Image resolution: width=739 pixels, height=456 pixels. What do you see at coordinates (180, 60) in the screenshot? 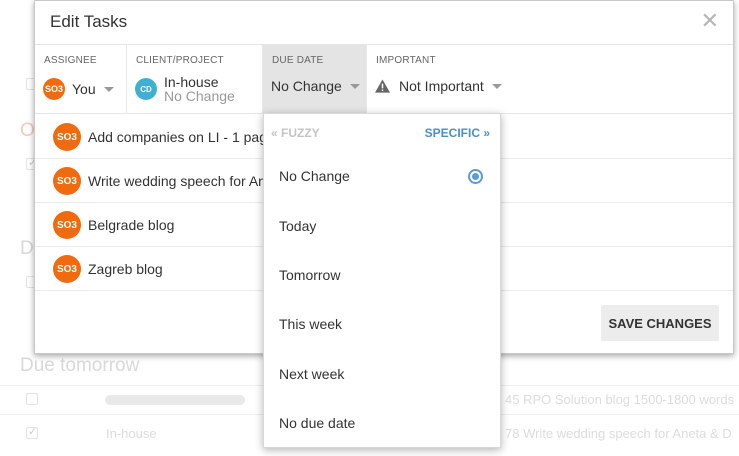
I see `client-project-label: CLIENT/PROJECT` at bounding box center [180, 60].